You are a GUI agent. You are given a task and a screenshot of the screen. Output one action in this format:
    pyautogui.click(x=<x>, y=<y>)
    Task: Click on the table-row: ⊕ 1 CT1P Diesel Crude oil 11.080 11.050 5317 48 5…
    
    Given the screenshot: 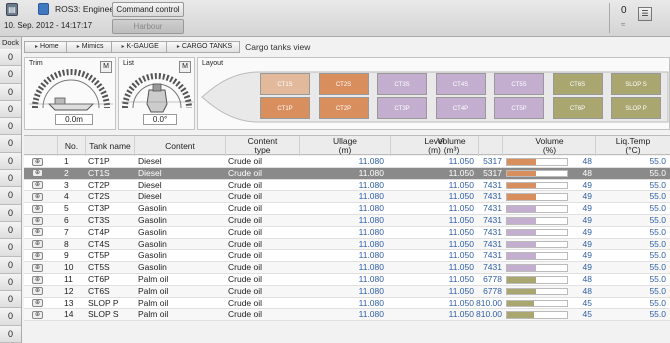 What is the action you would take?
    pyautogui.click(x=347, y=162)
    